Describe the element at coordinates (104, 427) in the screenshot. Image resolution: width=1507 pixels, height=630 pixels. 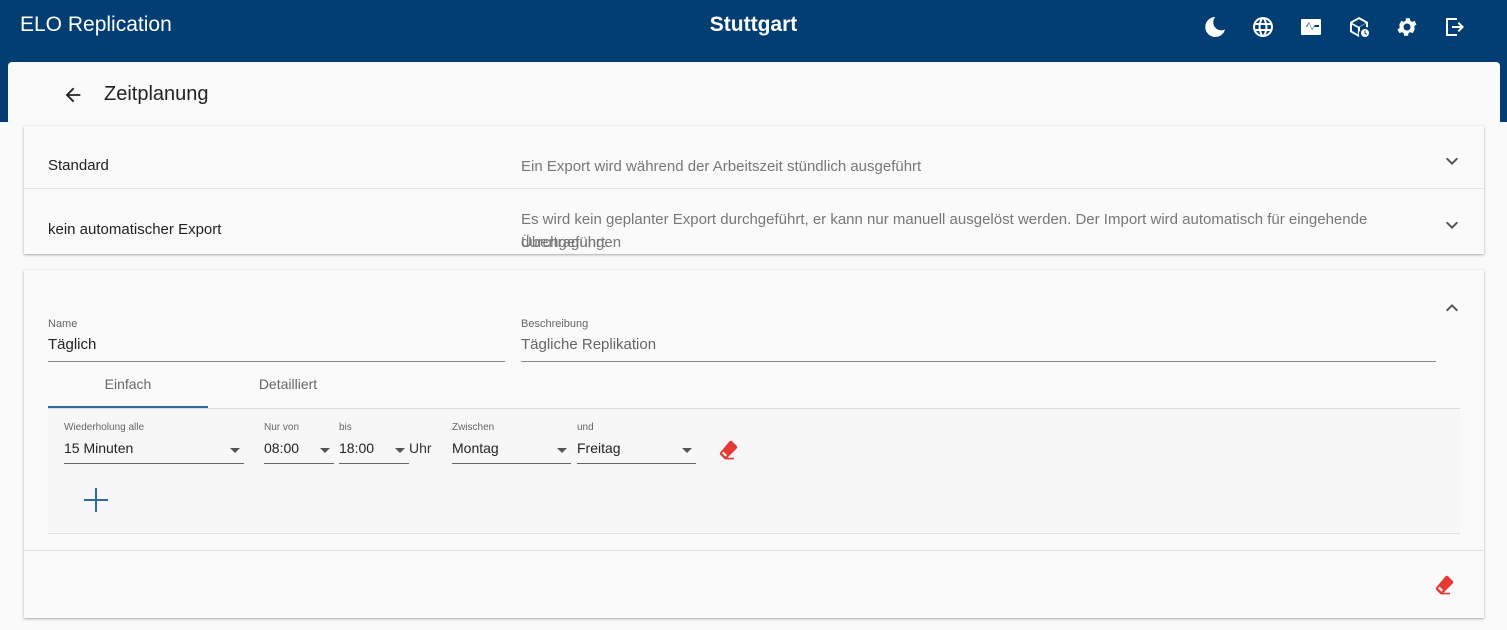
I see `repeat-label: Wiederholung alle` at that location.